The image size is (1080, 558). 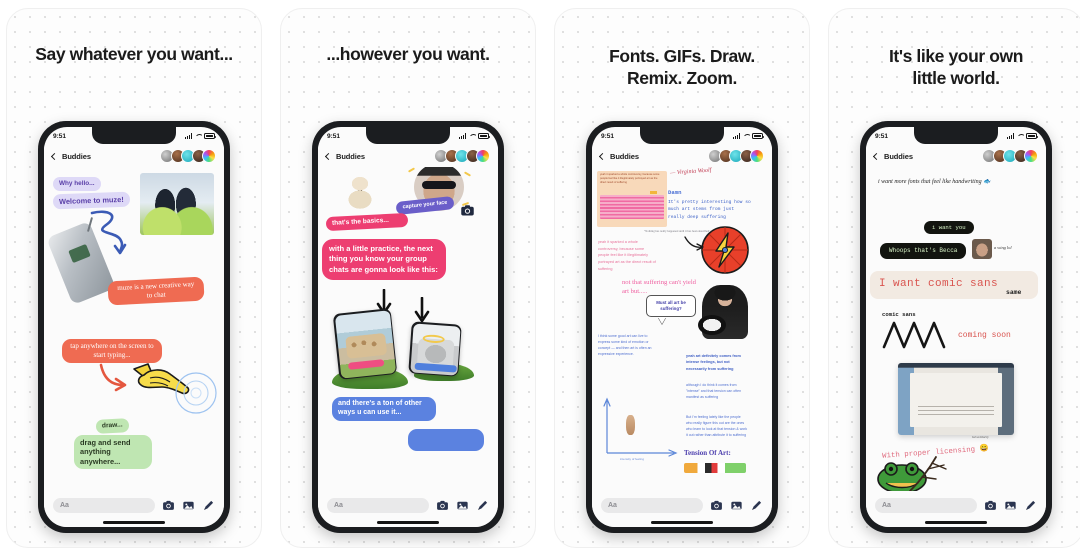 I want to click on bubble-capture-your-face: capture your face, so click(x=425, y=205).